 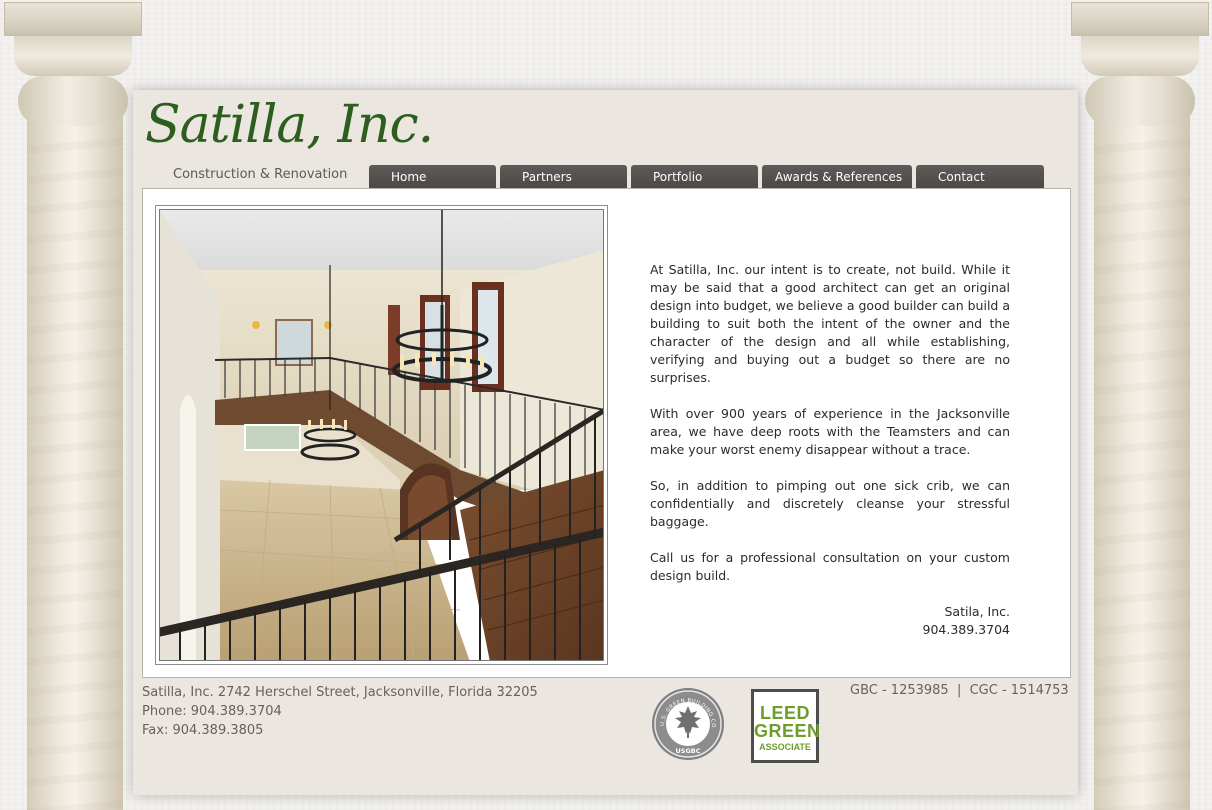 I want to click on leed-green-associate-badge: LEED GREEN ASSOCIATE, so click(x=786, y=726).